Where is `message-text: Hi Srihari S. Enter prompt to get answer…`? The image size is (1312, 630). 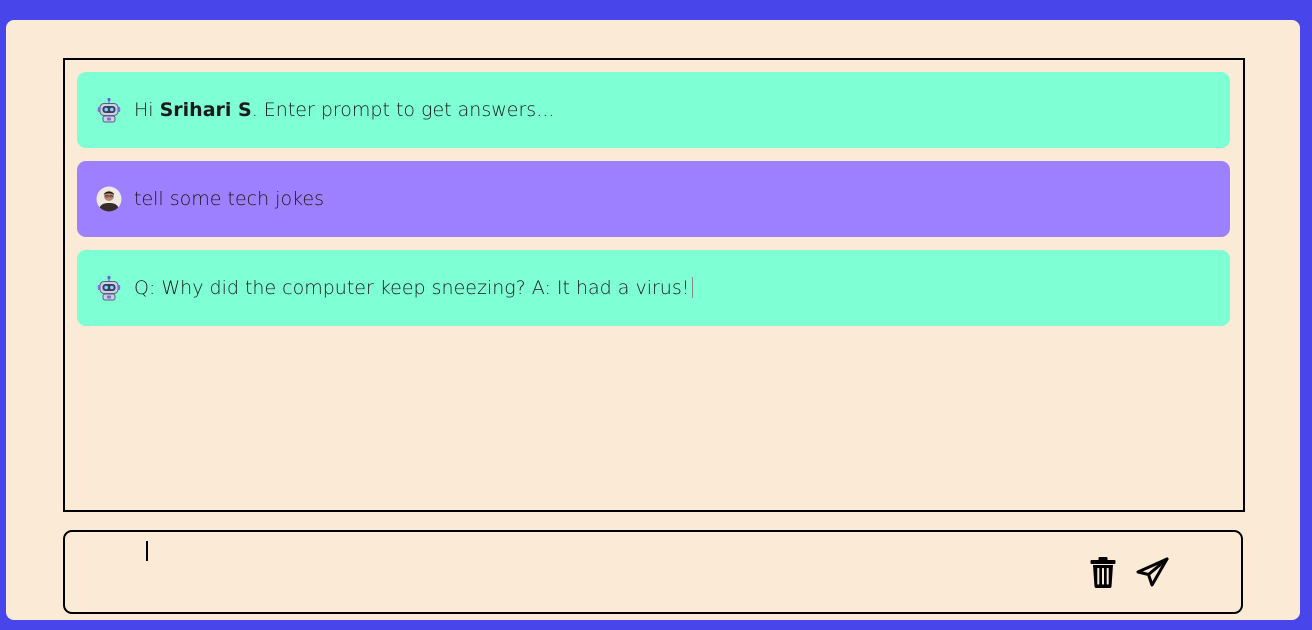
message-text: Hi Srihari S. Enter prompt to get answer… is located at coordinates (344, 110).